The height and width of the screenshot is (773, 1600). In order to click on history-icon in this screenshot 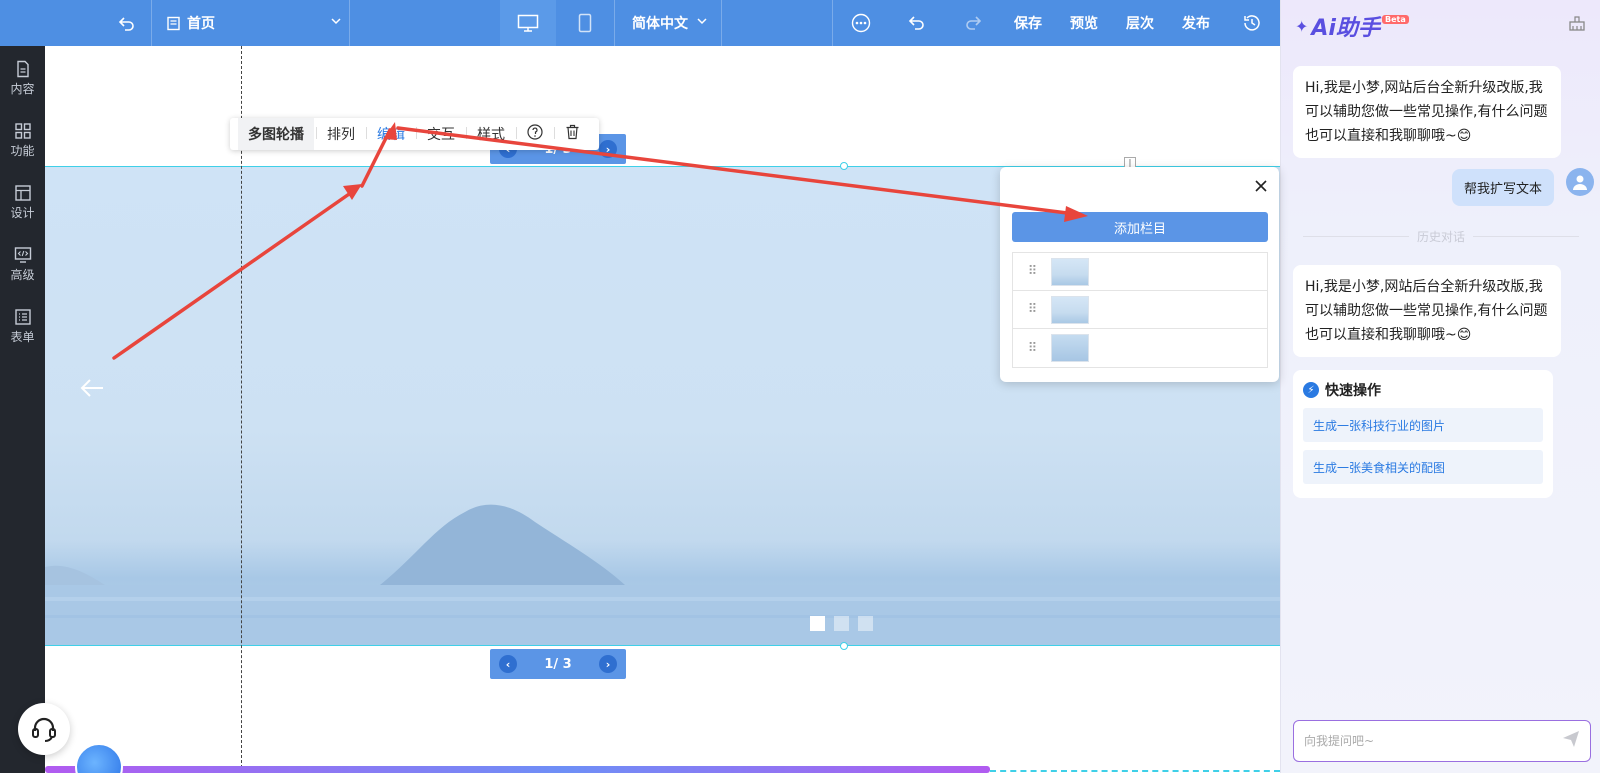, I will do `click(1252, 23)`.